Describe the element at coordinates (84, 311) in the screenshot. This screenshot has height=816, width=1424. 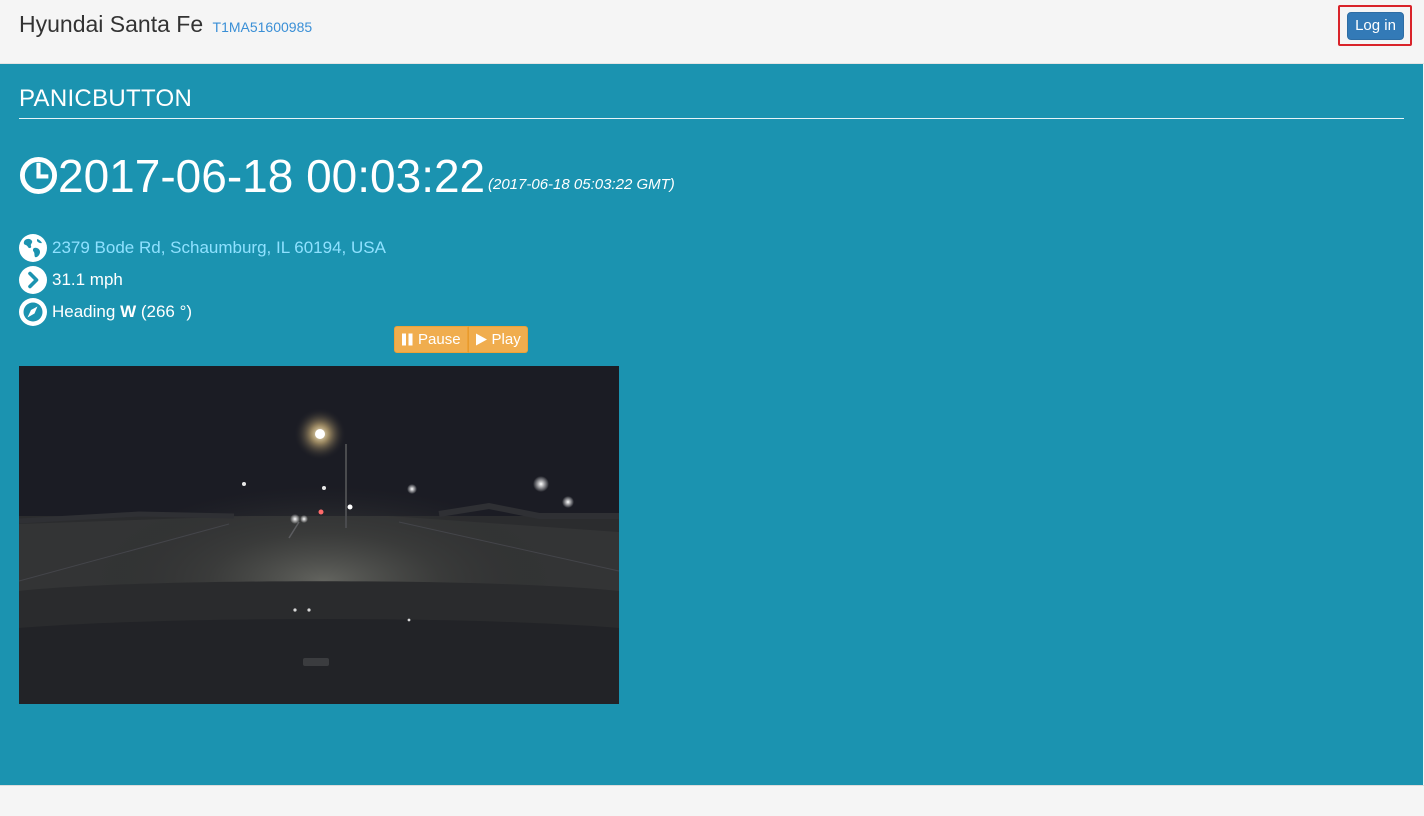
I see `heading-prefix: Heading` at that location.